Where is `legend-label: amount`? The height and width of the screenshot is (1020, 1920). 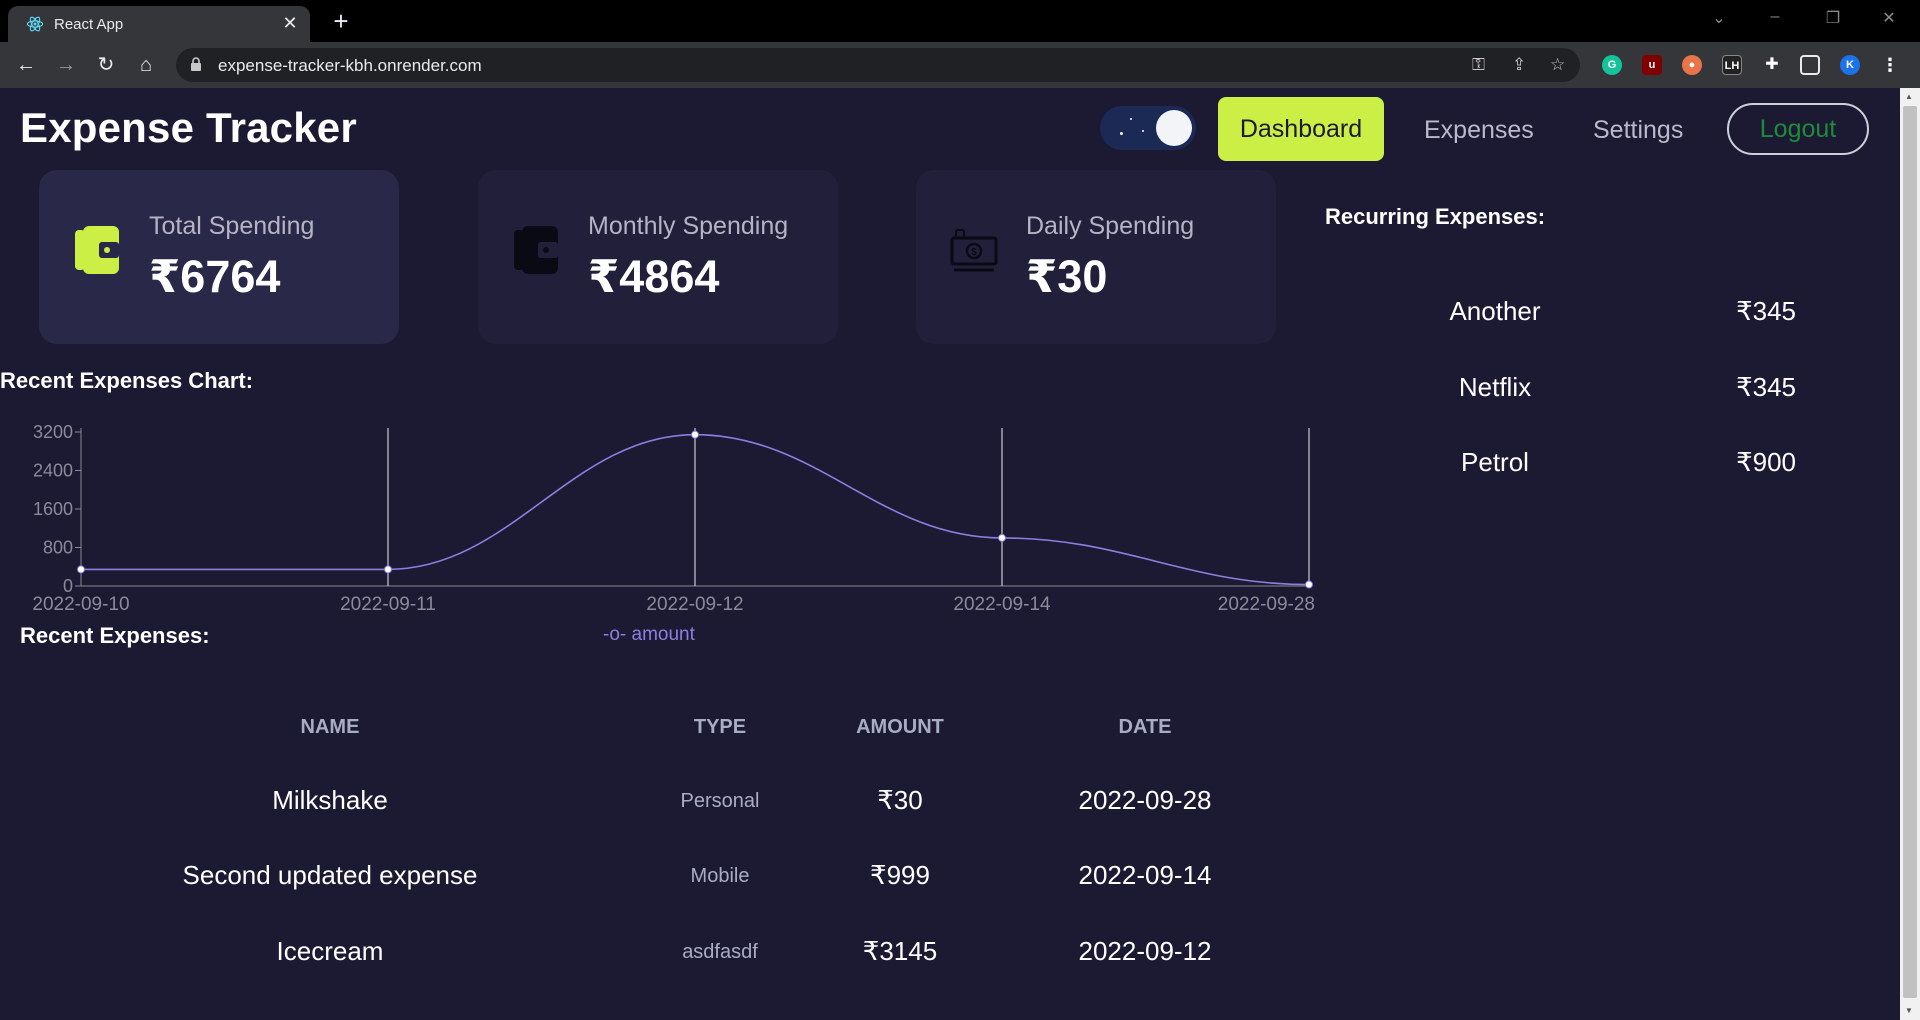
legend-label: amount is located at coordinates (663, 634).